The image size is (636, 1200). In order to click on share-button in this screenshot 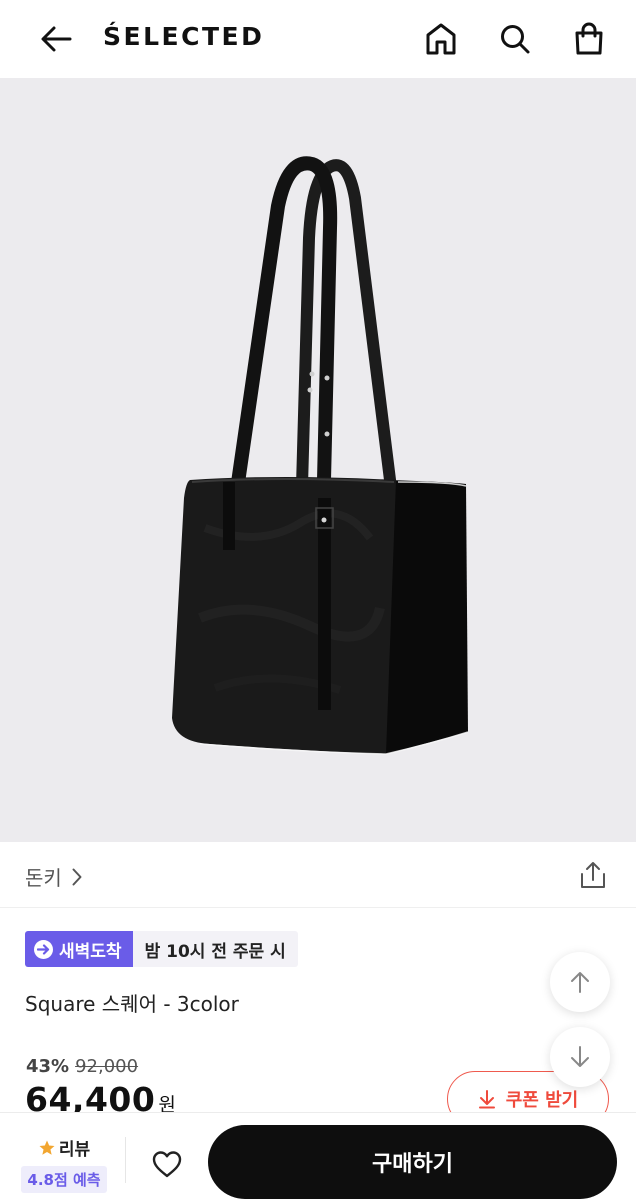, I will do `click(593, 875)`.